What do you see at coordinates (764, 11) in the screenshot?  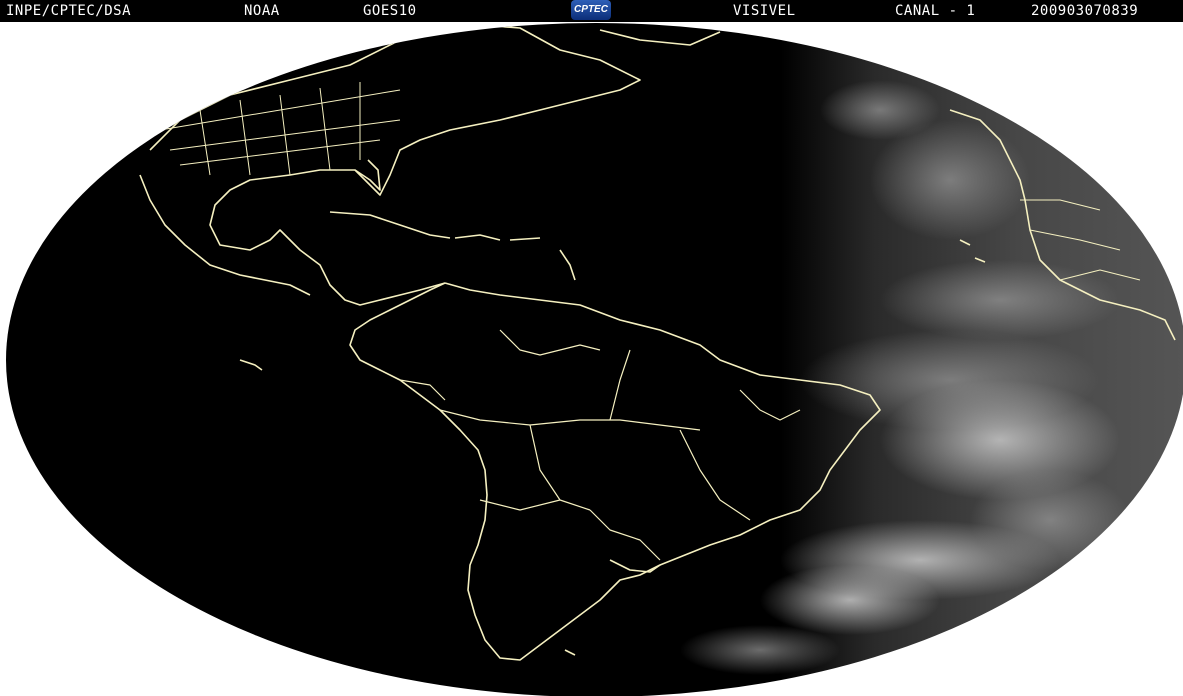 I see `band-label: VISIVEL` at bounding box center [764, 11].